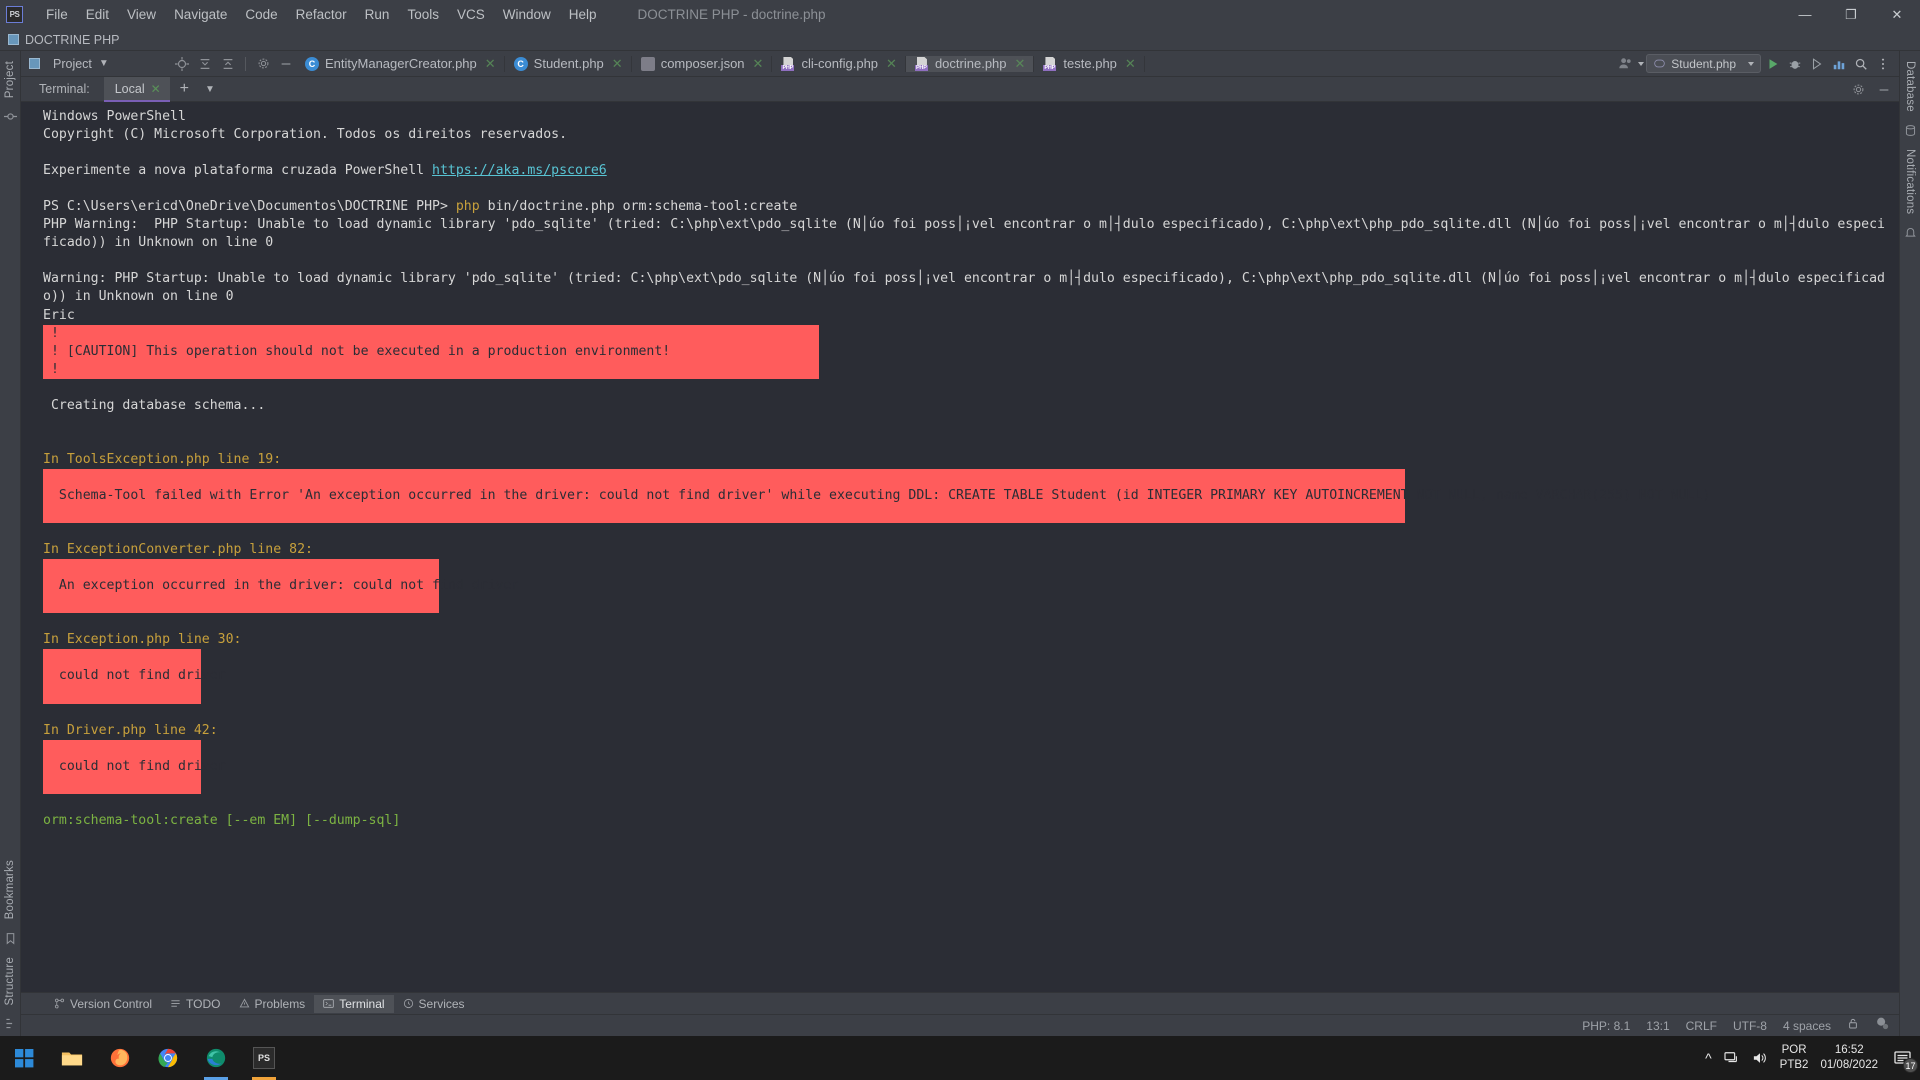 This screenshot has height=1080, width=1920. What do you see at coordinates (57, 14) in the screenshot?
I see `menu-item-file: File` at bounding box center [57, 14].